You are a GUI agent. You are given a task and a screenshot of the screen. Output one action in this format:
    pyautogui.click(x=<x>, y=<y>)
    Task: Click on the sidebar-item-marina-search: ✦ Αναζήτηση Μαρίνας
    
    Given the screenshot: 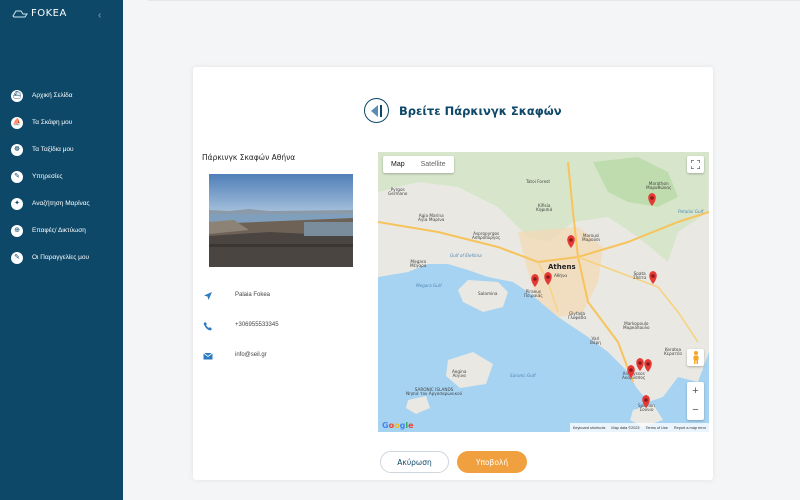 What is the action you would take?
    pyautogui.click(x=61, y=203)
    